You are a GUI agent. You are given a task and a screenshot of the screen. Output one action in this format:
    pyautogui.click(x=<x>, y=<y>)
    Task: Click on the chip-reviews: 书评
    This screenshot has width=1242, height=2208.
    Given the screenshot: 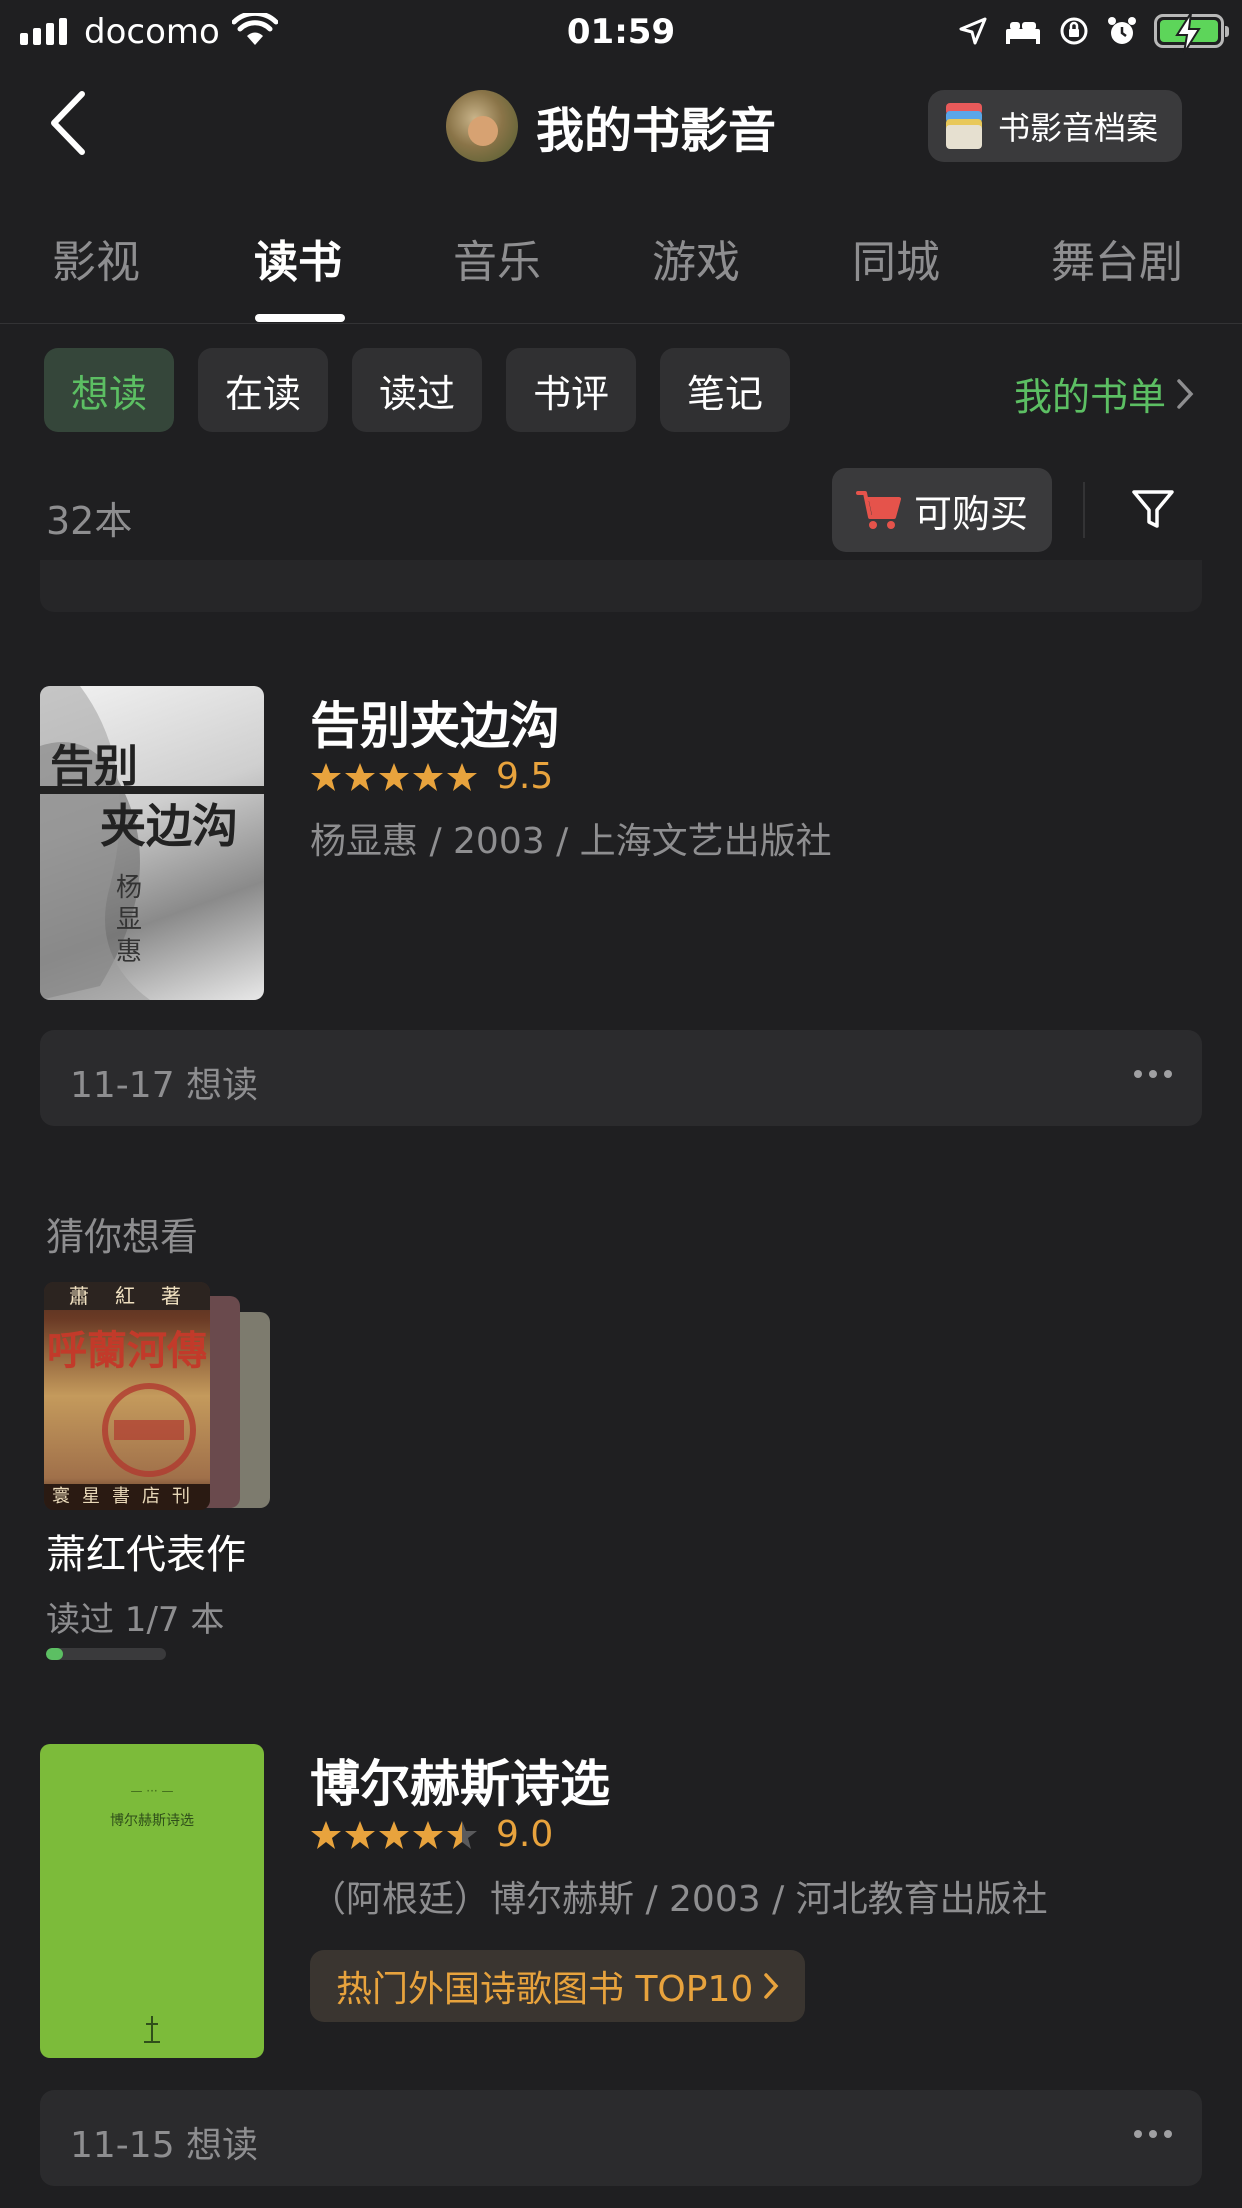 What is the action you would take?
    pyautogui.click(x=571, y=390)
    